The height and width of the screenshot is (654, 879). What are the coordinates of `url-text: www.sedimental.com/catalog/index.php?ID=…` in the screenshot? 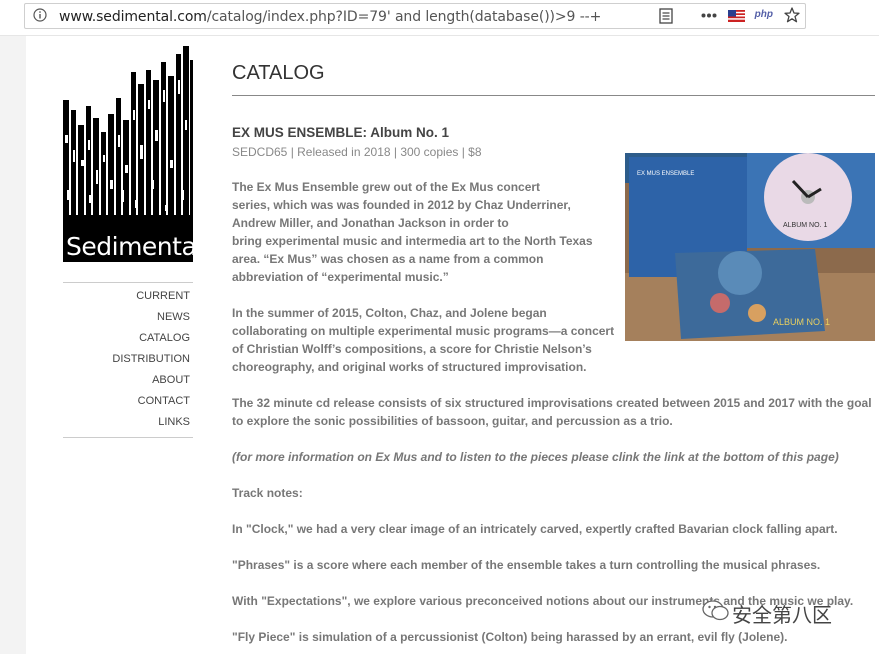 It's located at (330, 17).